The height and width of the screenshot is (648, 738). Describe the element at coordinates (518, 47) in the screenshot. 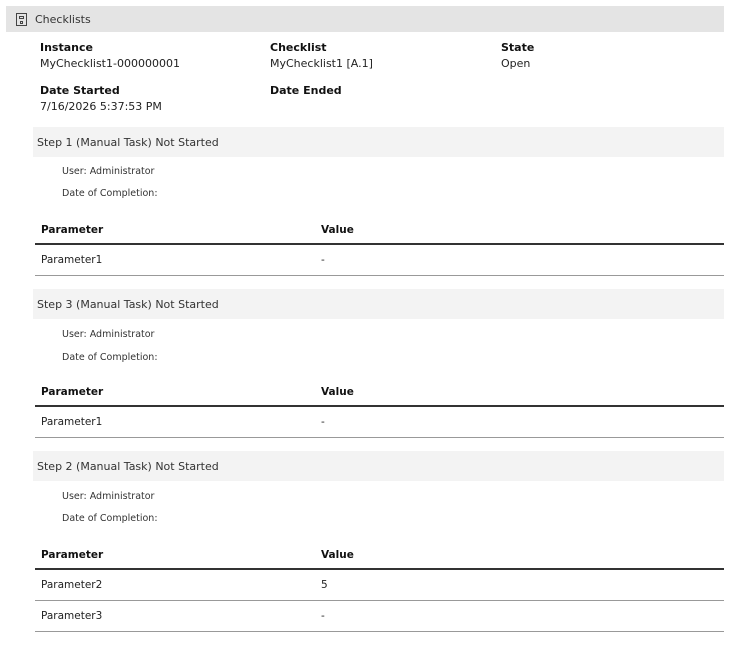

I see `state-label: State` at that location.